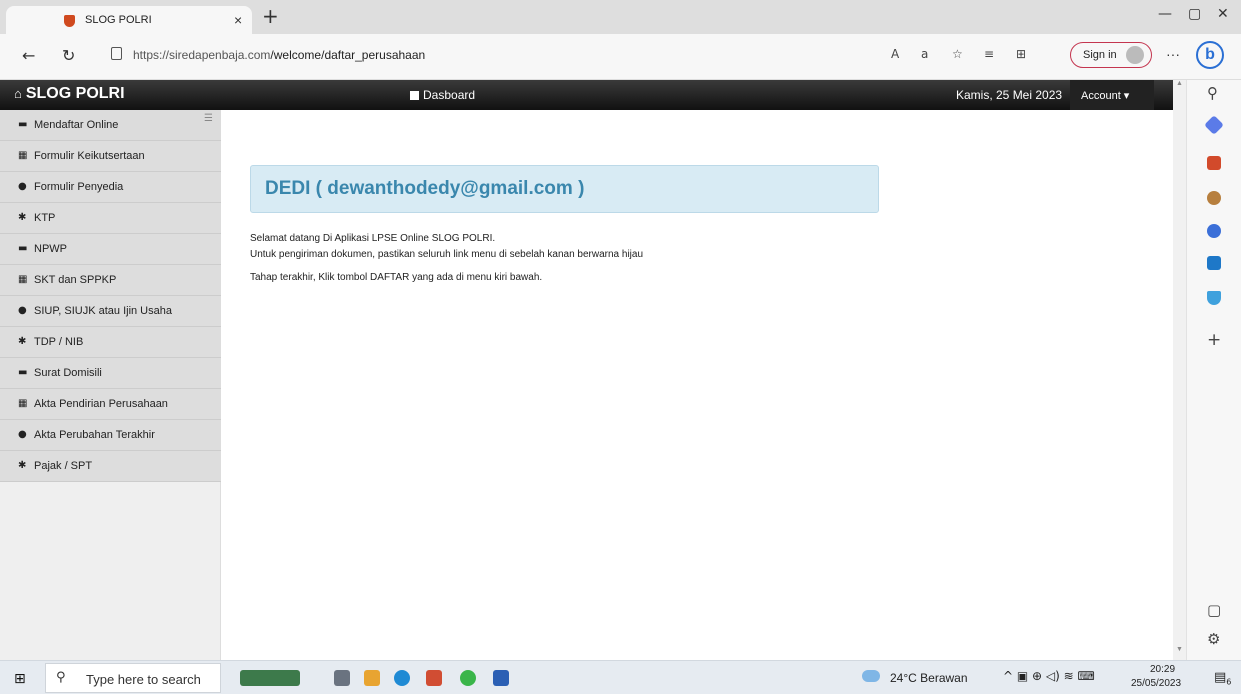 This screenshot has width=1241, height=694. Describe the element at coordinates (1179, 370) in the screenshot. I see `page-scrollbar: ▲ ▼` at that location.